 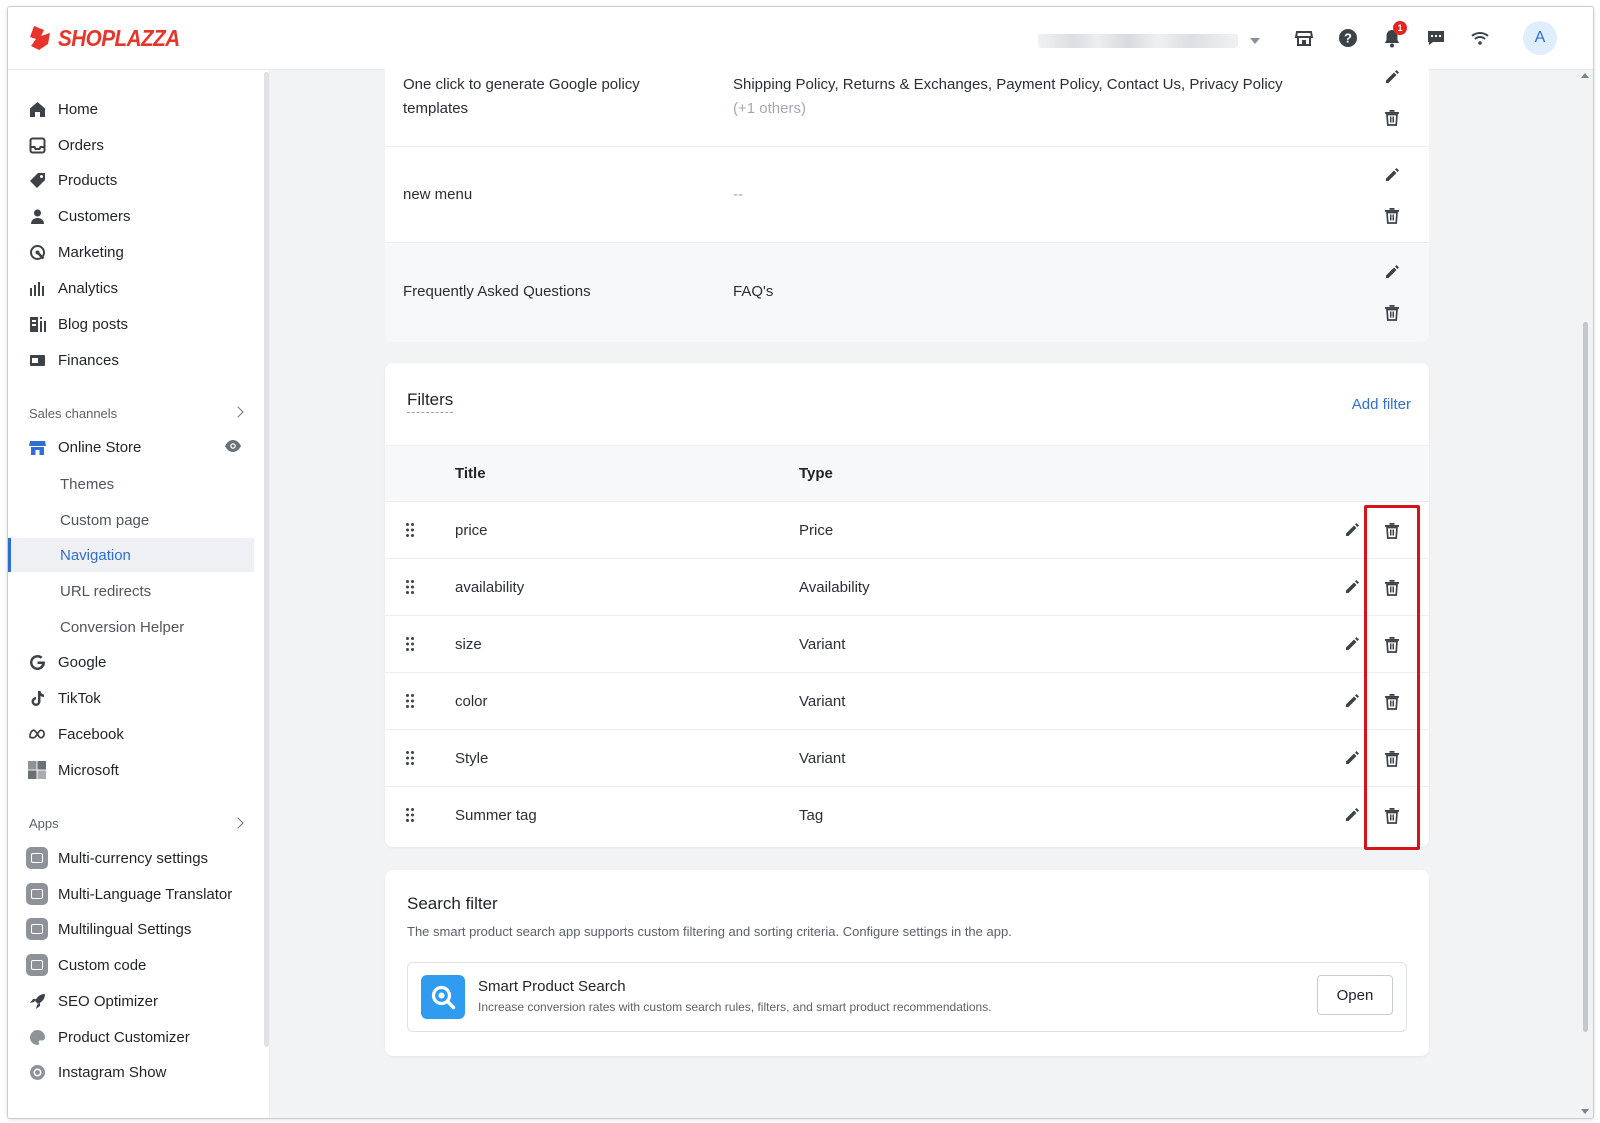 I want to click on eye-icon, so click(x=233, y=448).